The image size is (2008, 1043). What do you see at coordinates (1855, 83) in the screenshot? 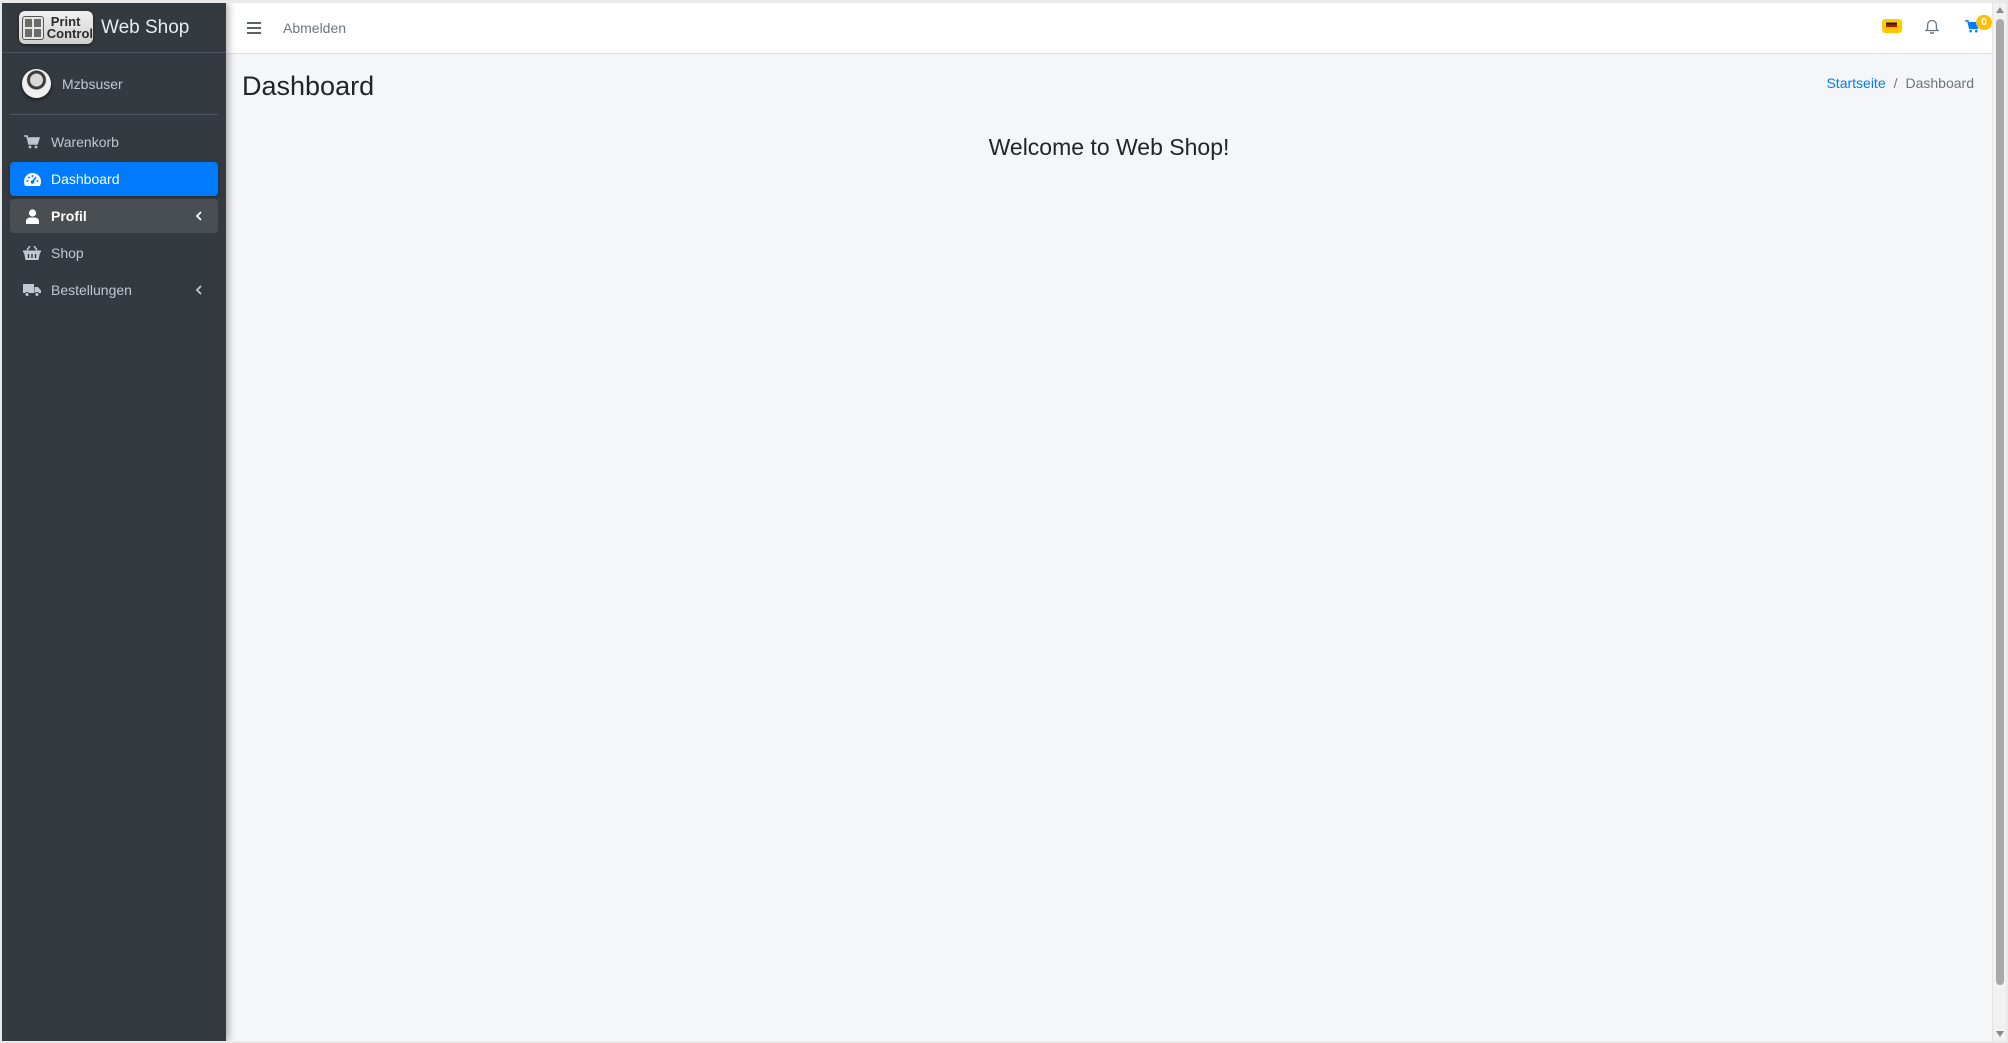
I see `breadcrumb-home-link: Startseite` at bounding box center [1855, 83].